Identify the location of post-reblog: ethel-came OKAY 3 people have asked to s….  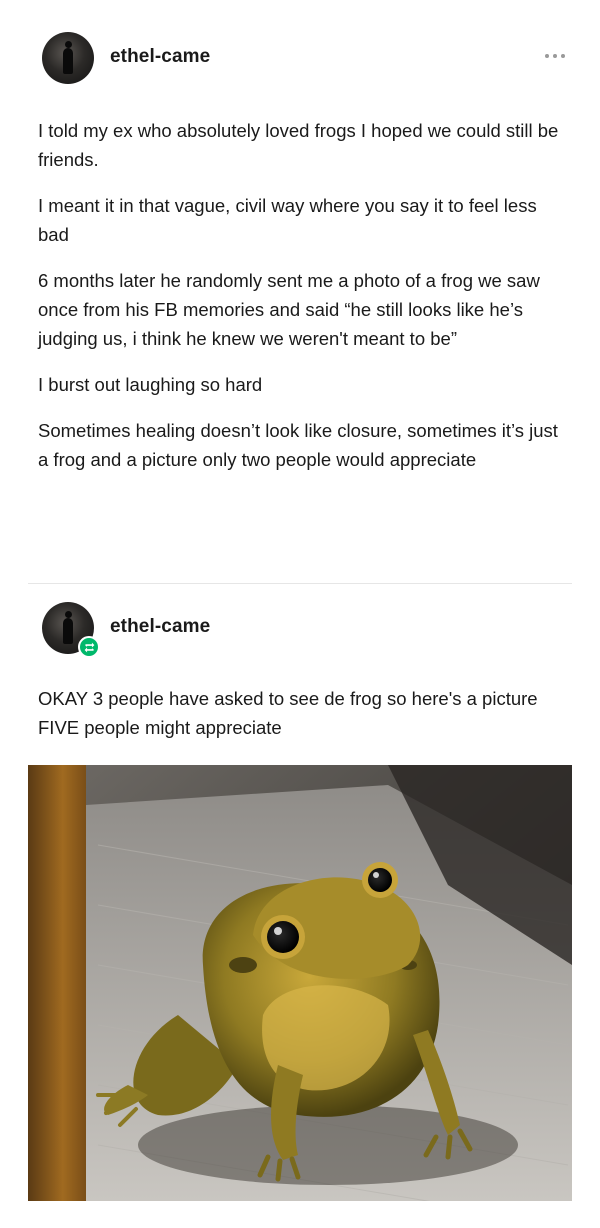
(305, 679).